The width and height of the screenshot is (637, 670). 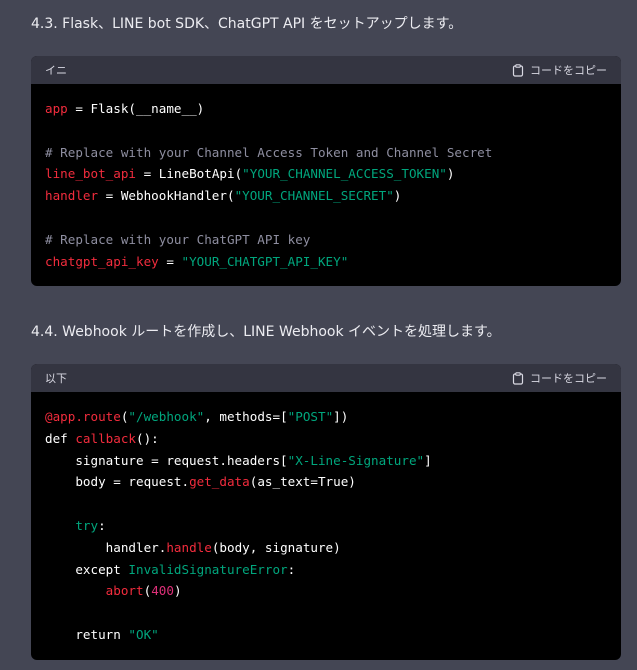 What do you see at coordinates (344, 174) in the screenshot?
I see `code-token: "YOUR_CHANNEL_ACCESS_TOKEN"` at bounding box center [344, 174].